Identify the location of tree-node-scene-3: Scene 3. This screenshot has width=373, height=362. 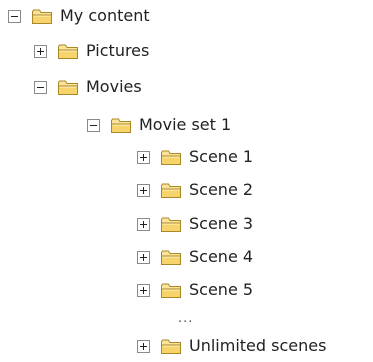
(195, 224).